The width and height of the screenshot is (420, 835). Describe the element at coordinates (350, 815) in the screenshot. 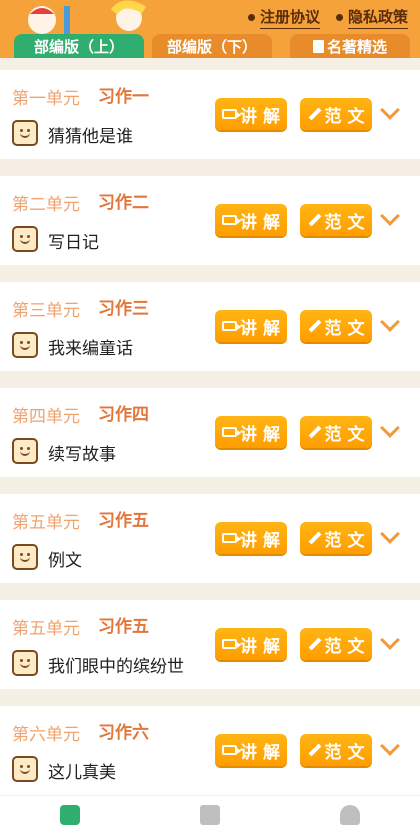

I see `graduate-icon` at that location.